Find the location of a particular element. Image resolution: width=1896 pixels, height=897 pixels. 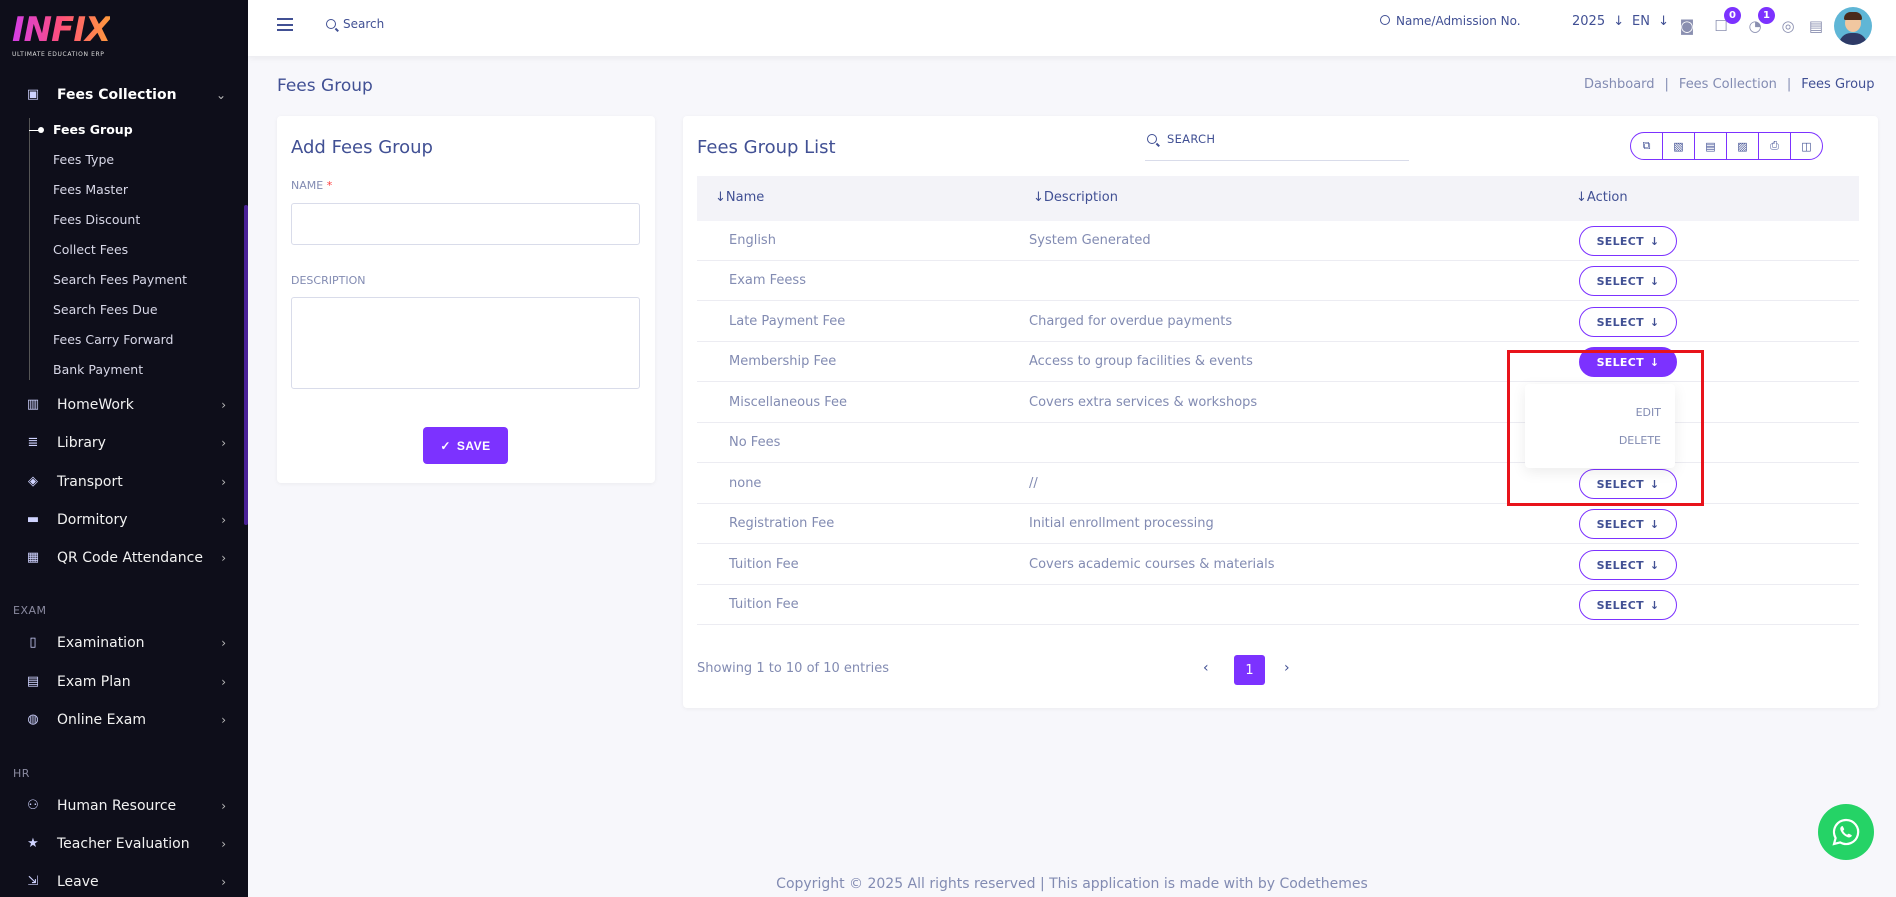

top-search: Search is located at coordinates (355, 24).